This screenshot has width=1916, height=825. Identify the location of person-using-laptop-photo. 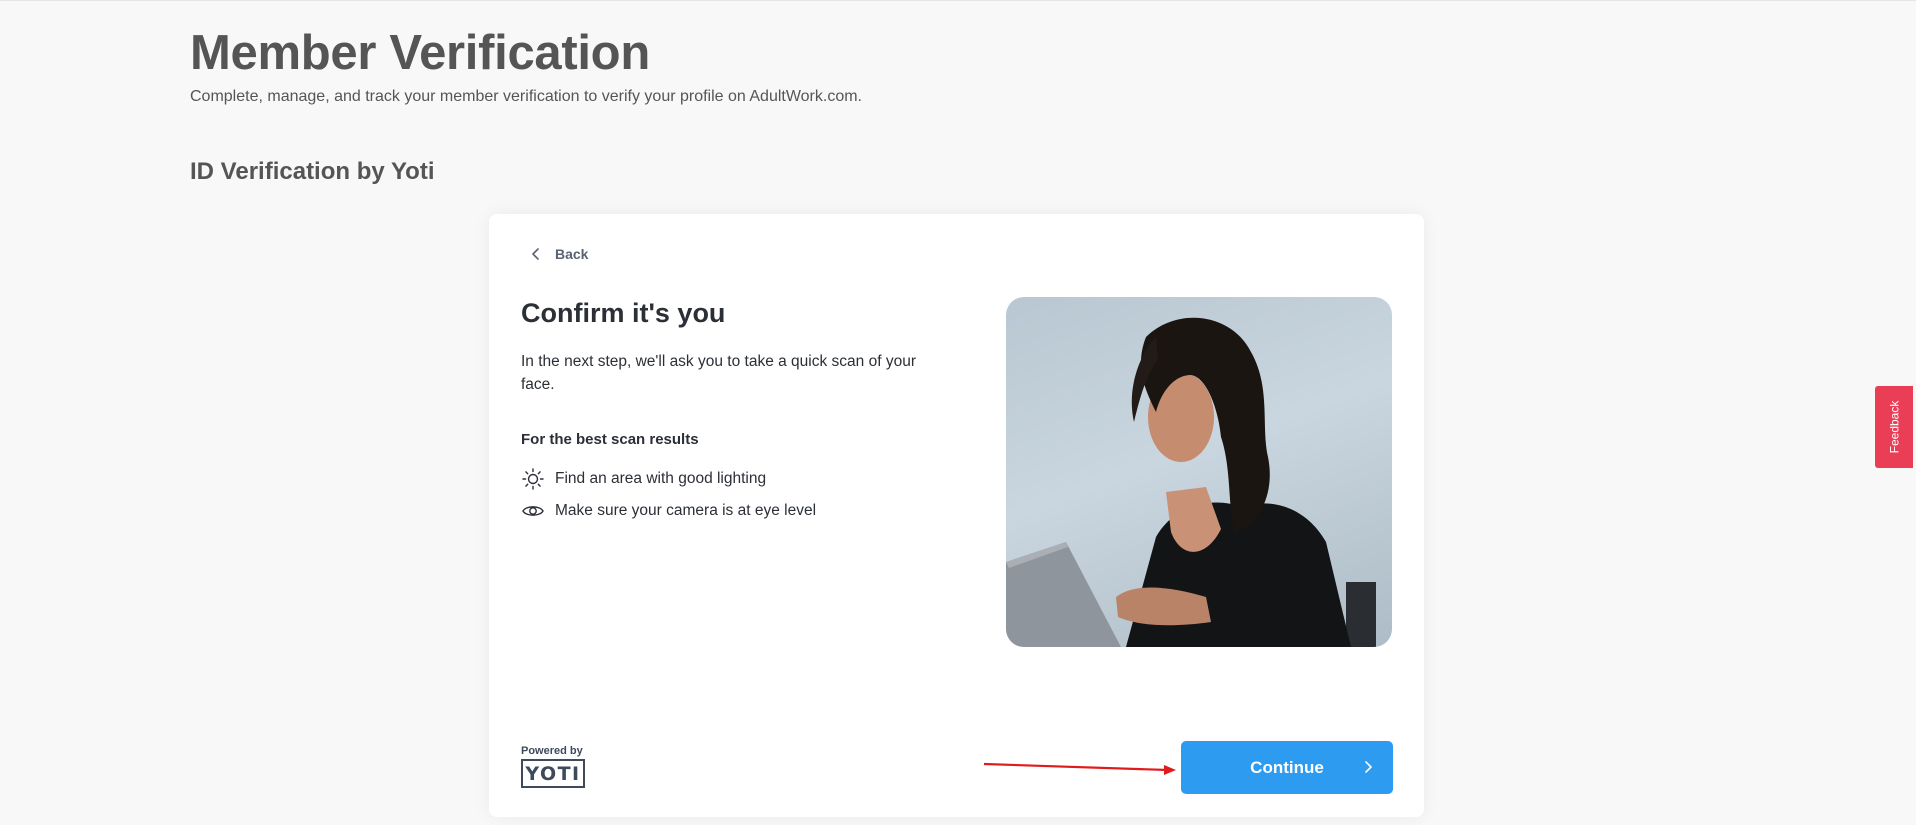
(1199, 472).